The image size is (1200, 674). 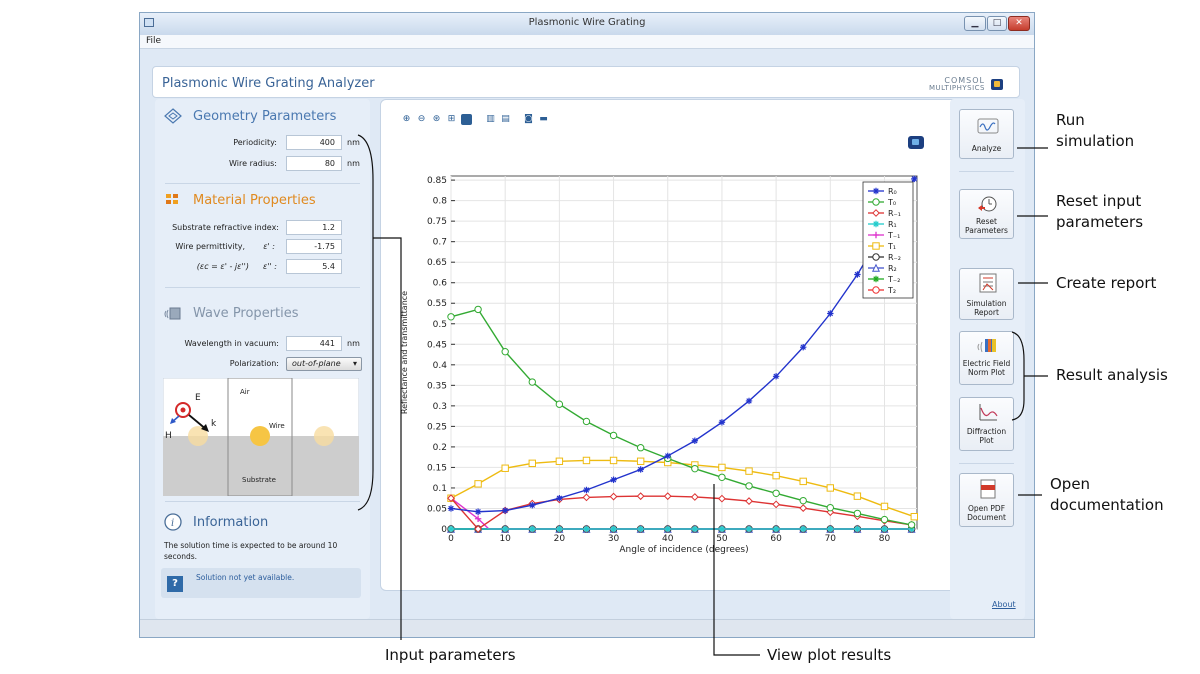 What do you see at coordinates (829, 655) in the screenshot?
I see `annotation-view-plot-results: View plot results` at bounding box center [829, 655].